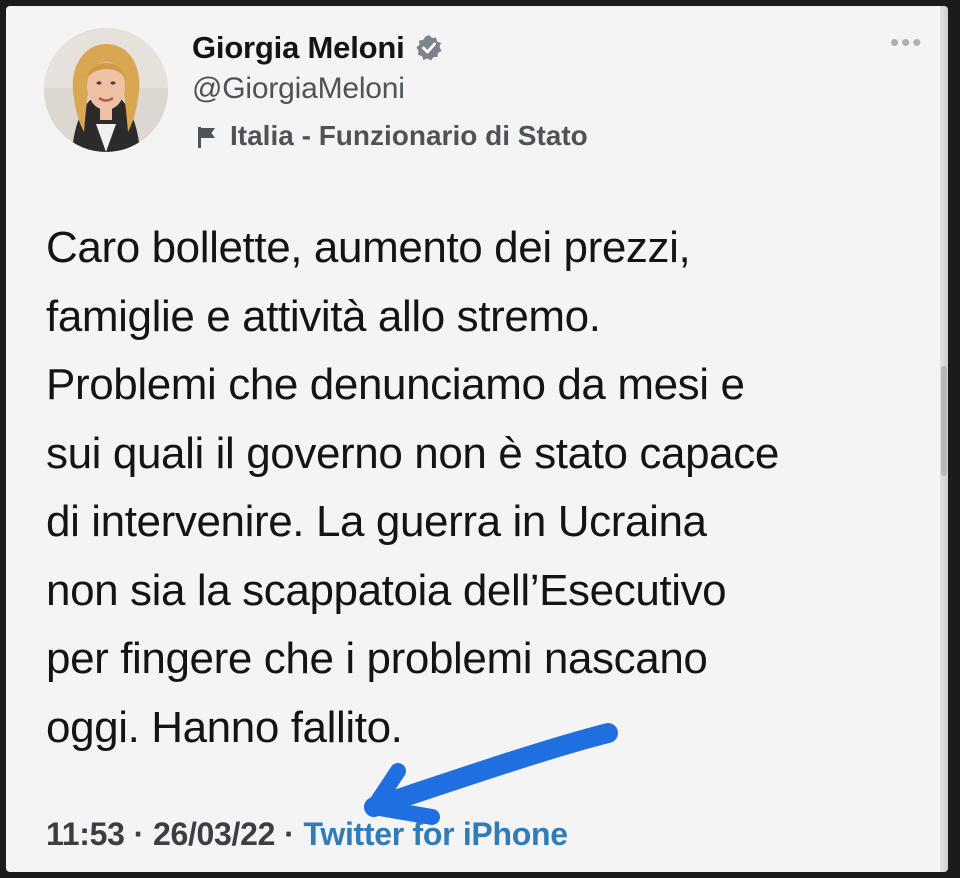 This screenshot has width=960, height=878. I want to click on tweet-meta: 11:53 · 26/03/22 · Twitter for iPhone, so click(307, 834).